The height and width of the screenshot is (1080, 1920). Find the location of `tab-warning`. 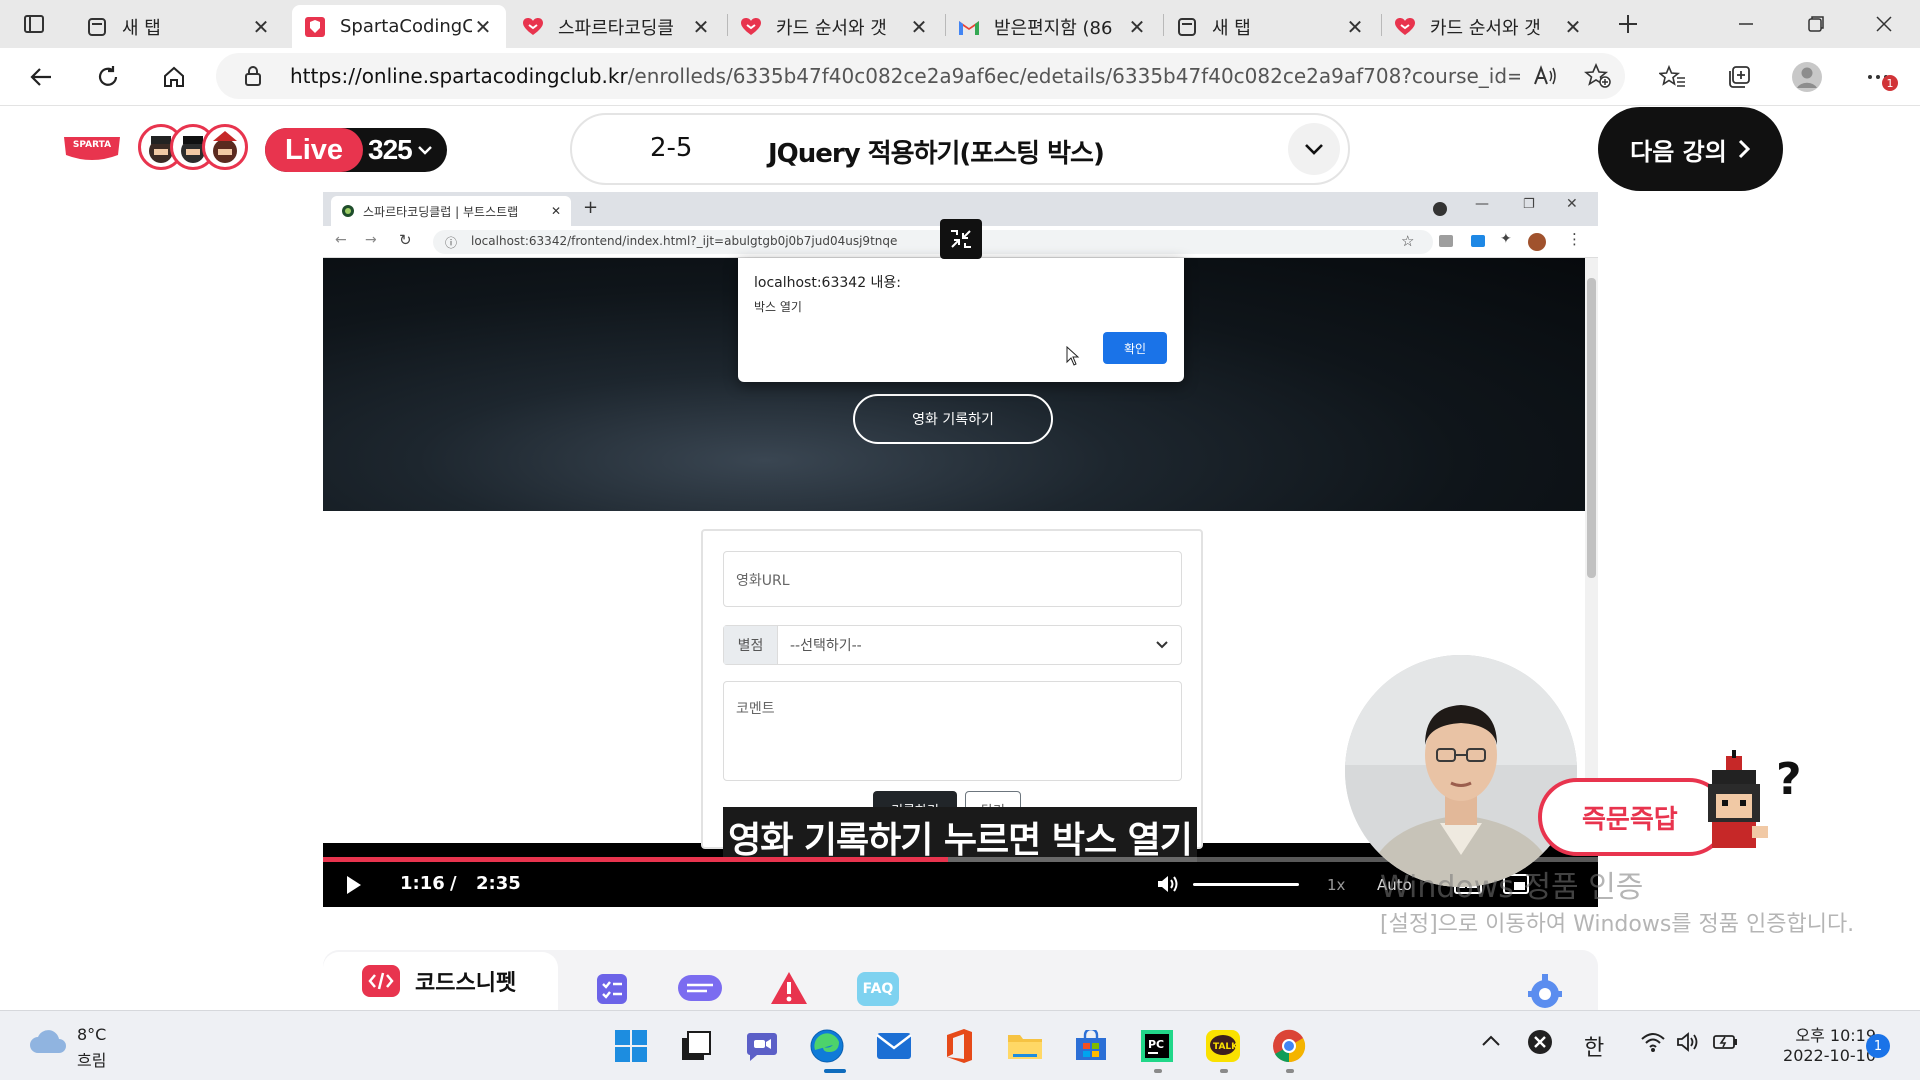

tab-warning is located at coordinates (789, 988).